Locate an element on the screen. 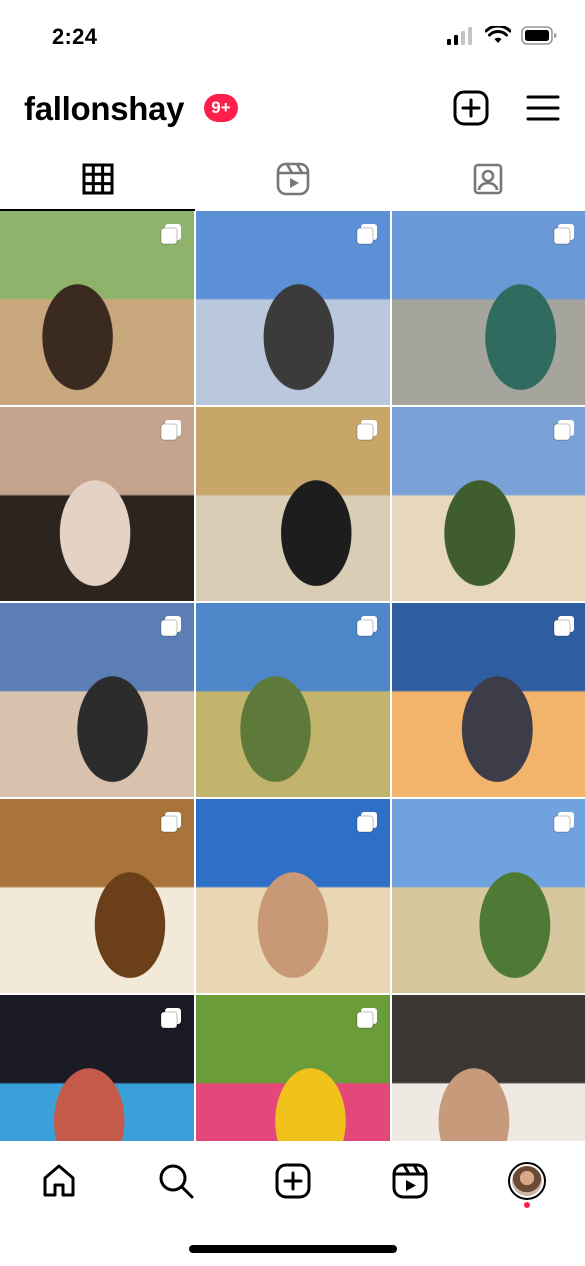 This screenshot has height=1266, width=585. notification-badge: 9+ is located at coordinates (221, 108).